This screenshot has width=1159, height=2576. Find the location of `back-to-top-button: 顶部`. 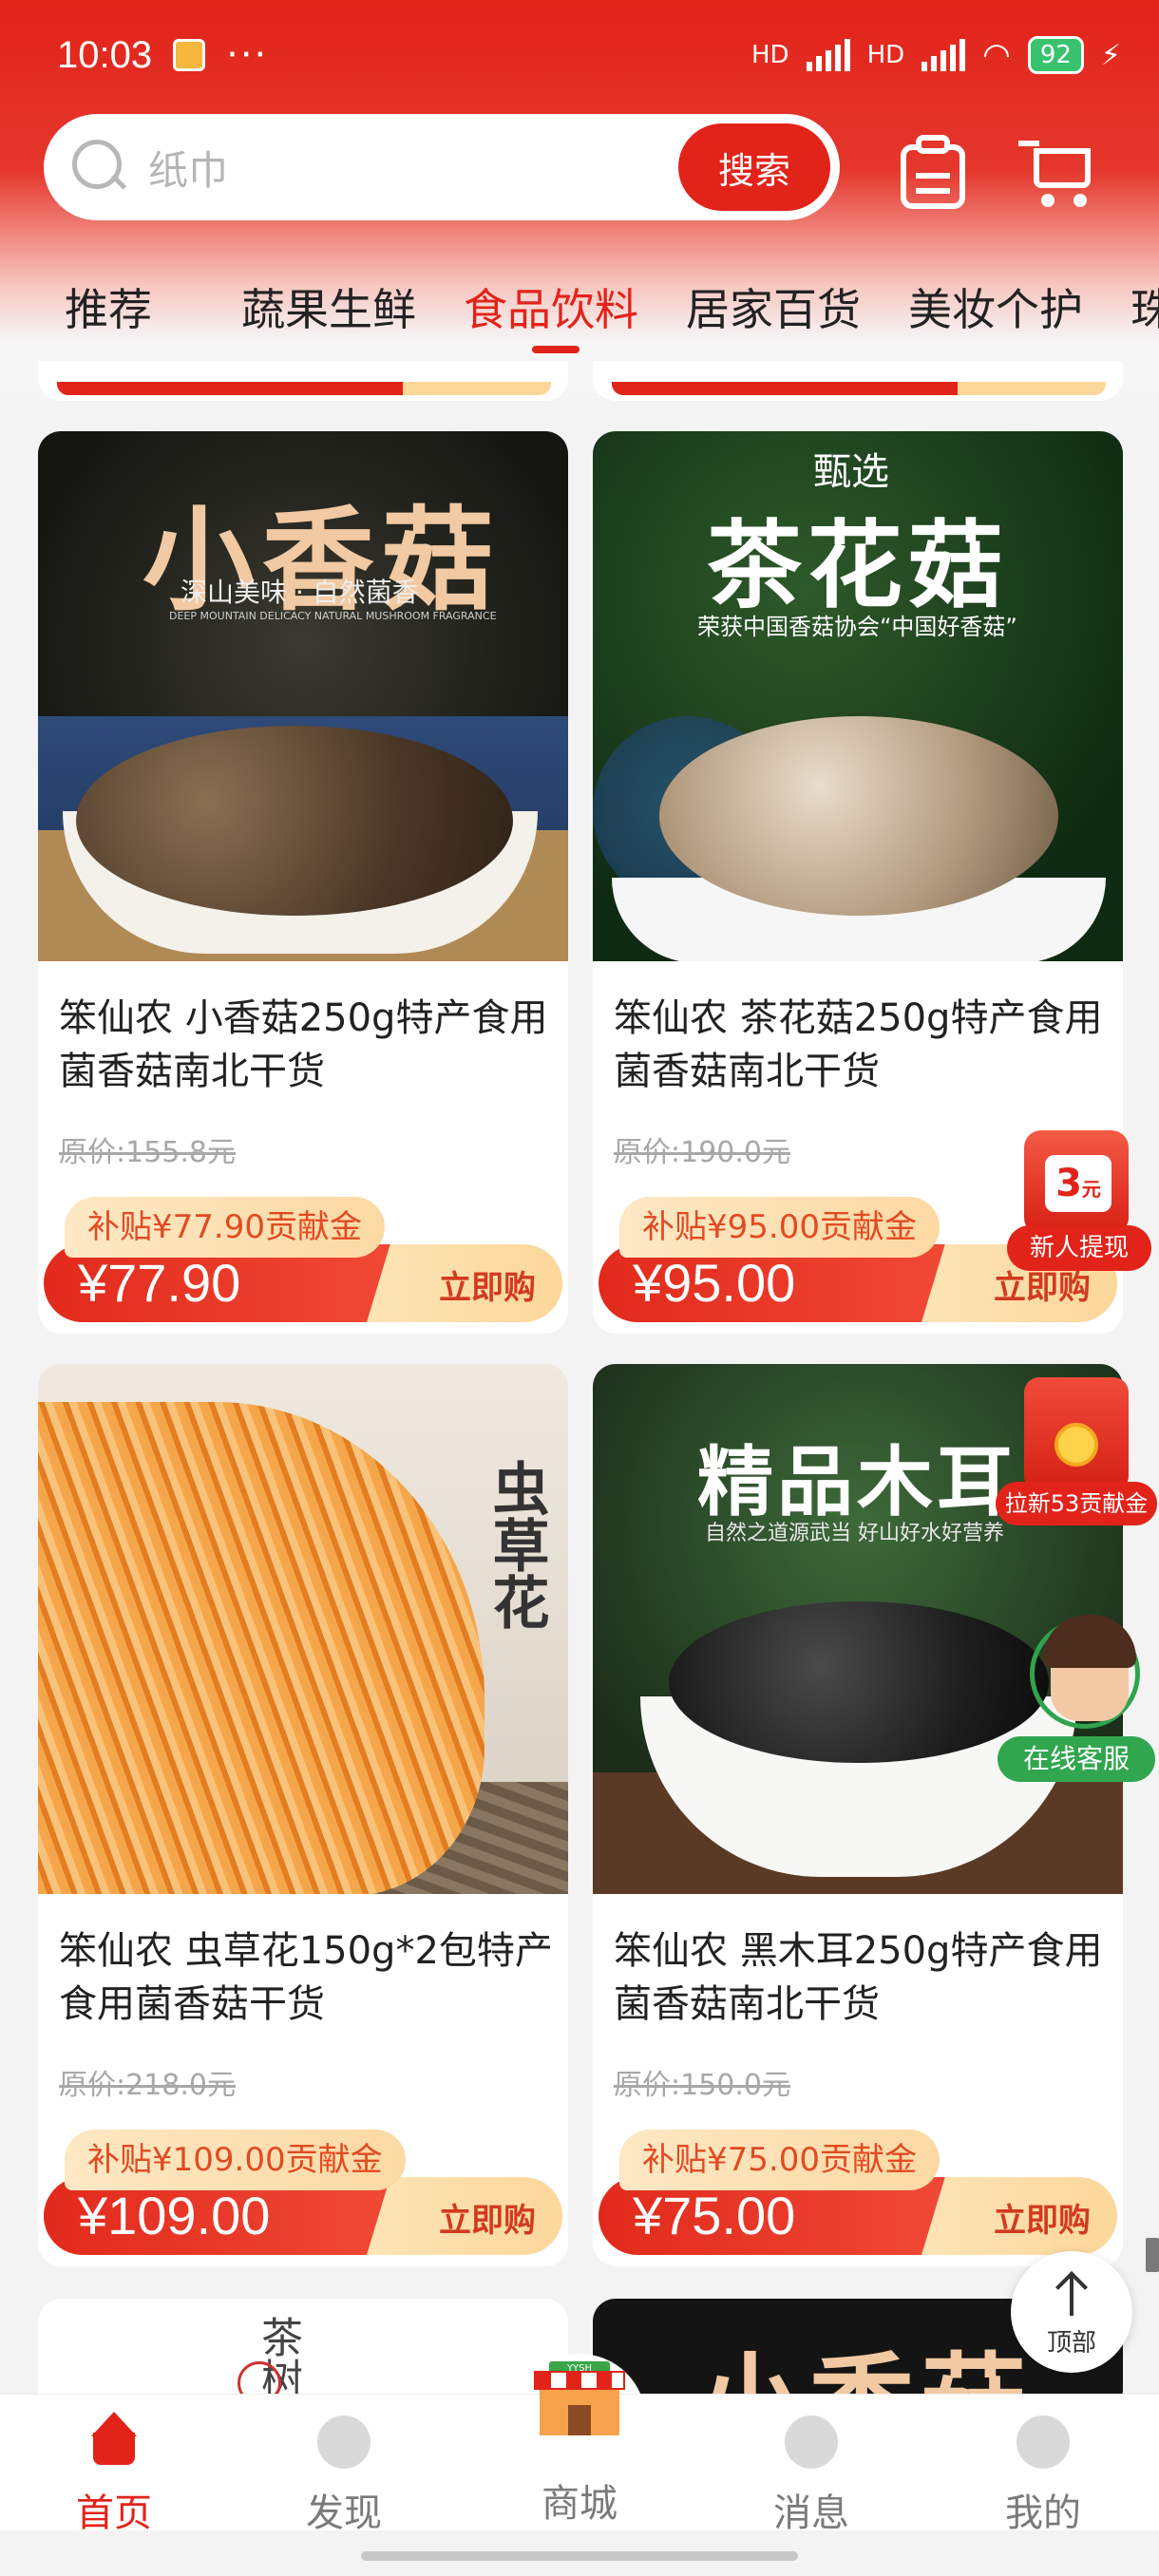

back-to-top-button: 顶部 is located at coordinates (1071, 2312).